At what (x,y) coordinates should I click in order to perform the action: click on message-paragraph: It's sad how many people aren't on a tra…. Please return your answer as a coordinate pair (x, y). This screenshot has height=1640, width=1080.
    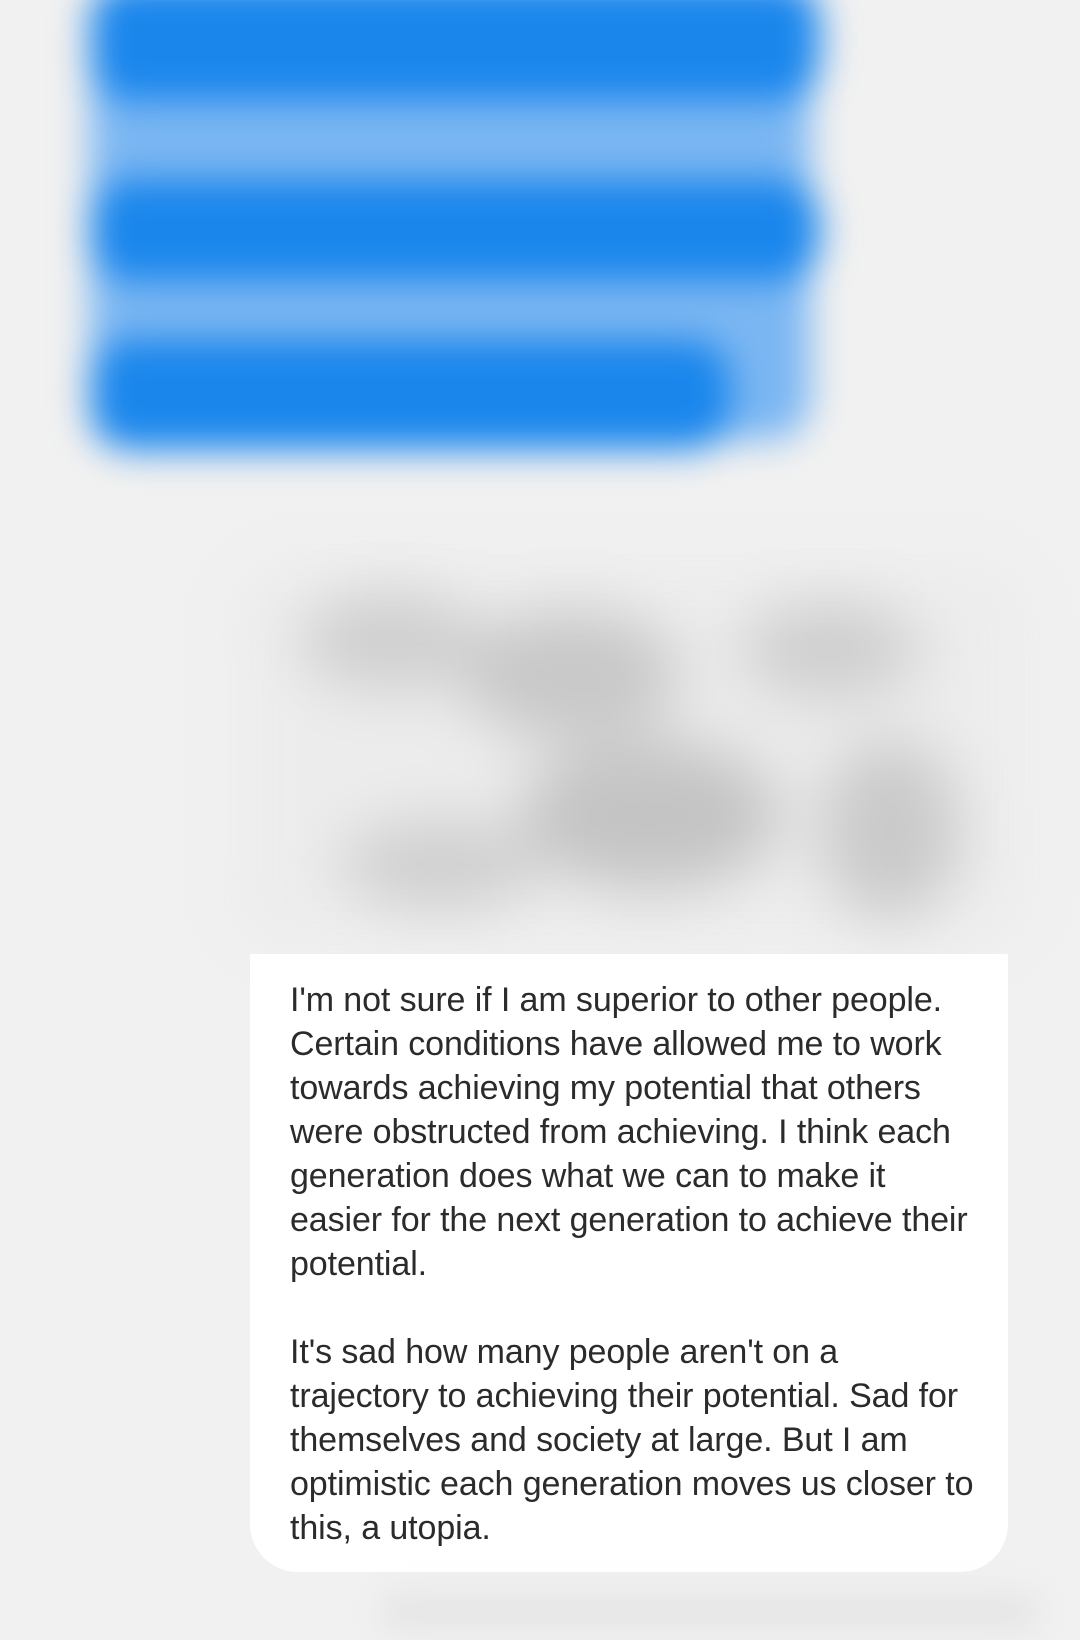
    Looking at the image, I should click on (632, 1440).